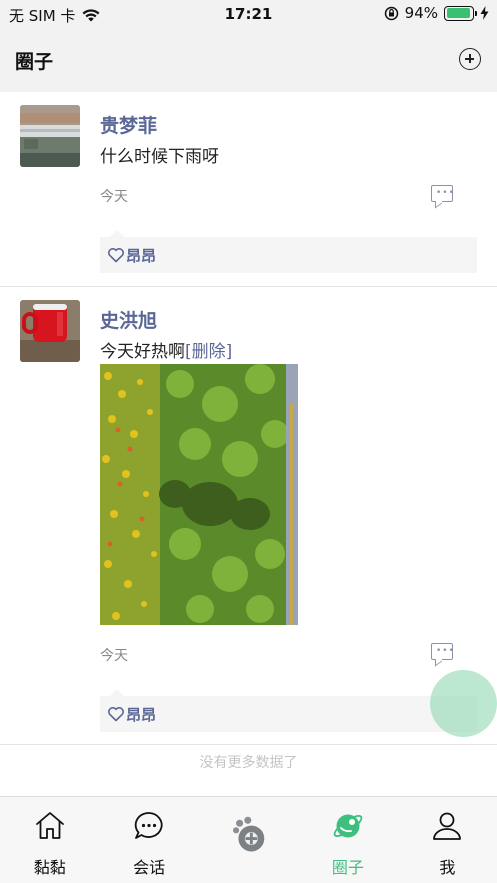 The image size is (497, 883). Describe the element at coordinates (199, 494) in the screenshot. I see `post-photo` at that location.